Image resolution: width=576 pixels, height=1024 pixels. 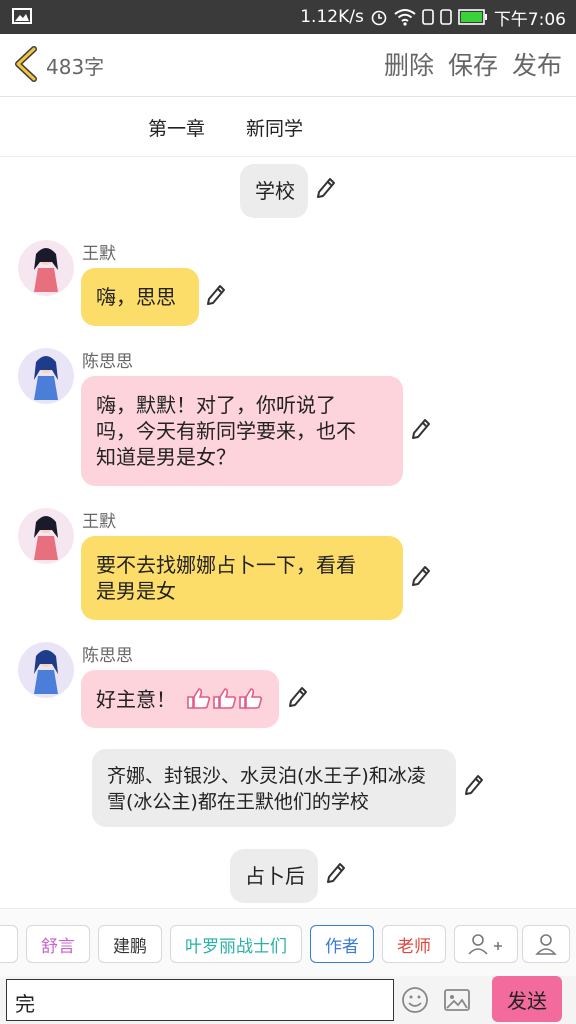 I want to click on character-chip: 叶罗丽战士们, so click(x=236, y=944).